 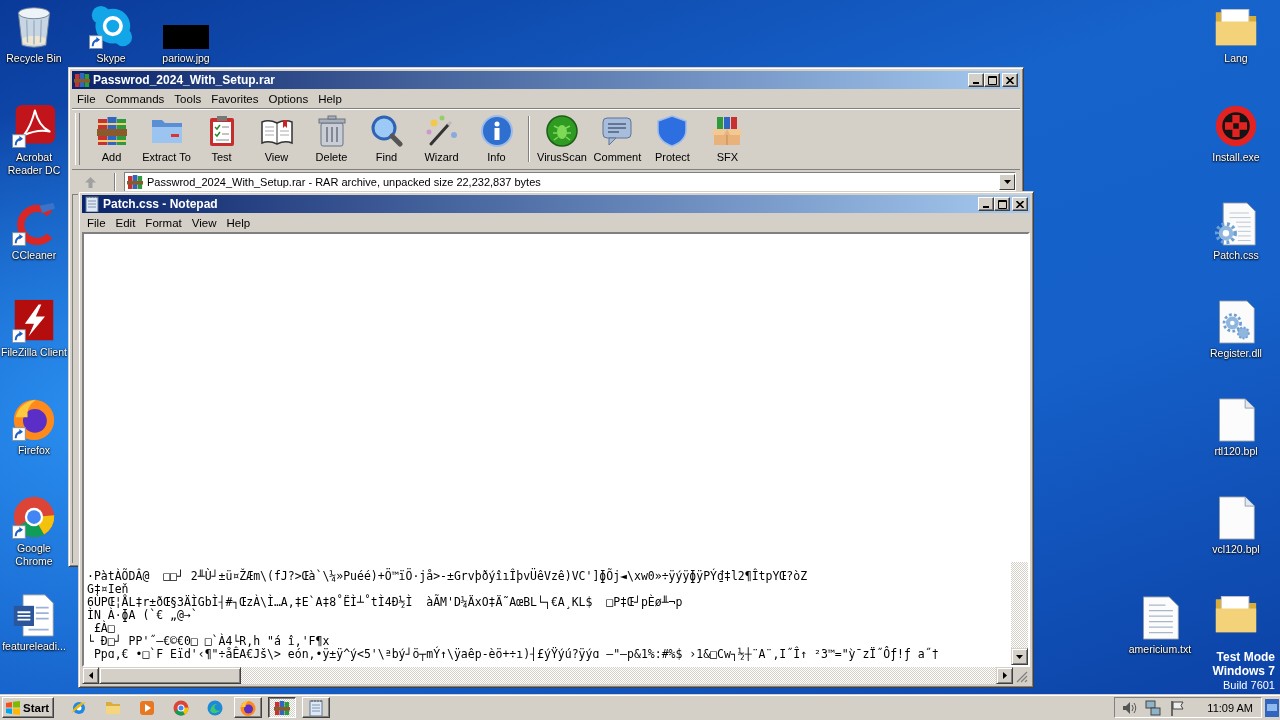 What do you see at coordinates (1236, 549) in the screenshot?
I see `desktop-icon-label: vcl120.bpl` at bounding box center [1236, 549].